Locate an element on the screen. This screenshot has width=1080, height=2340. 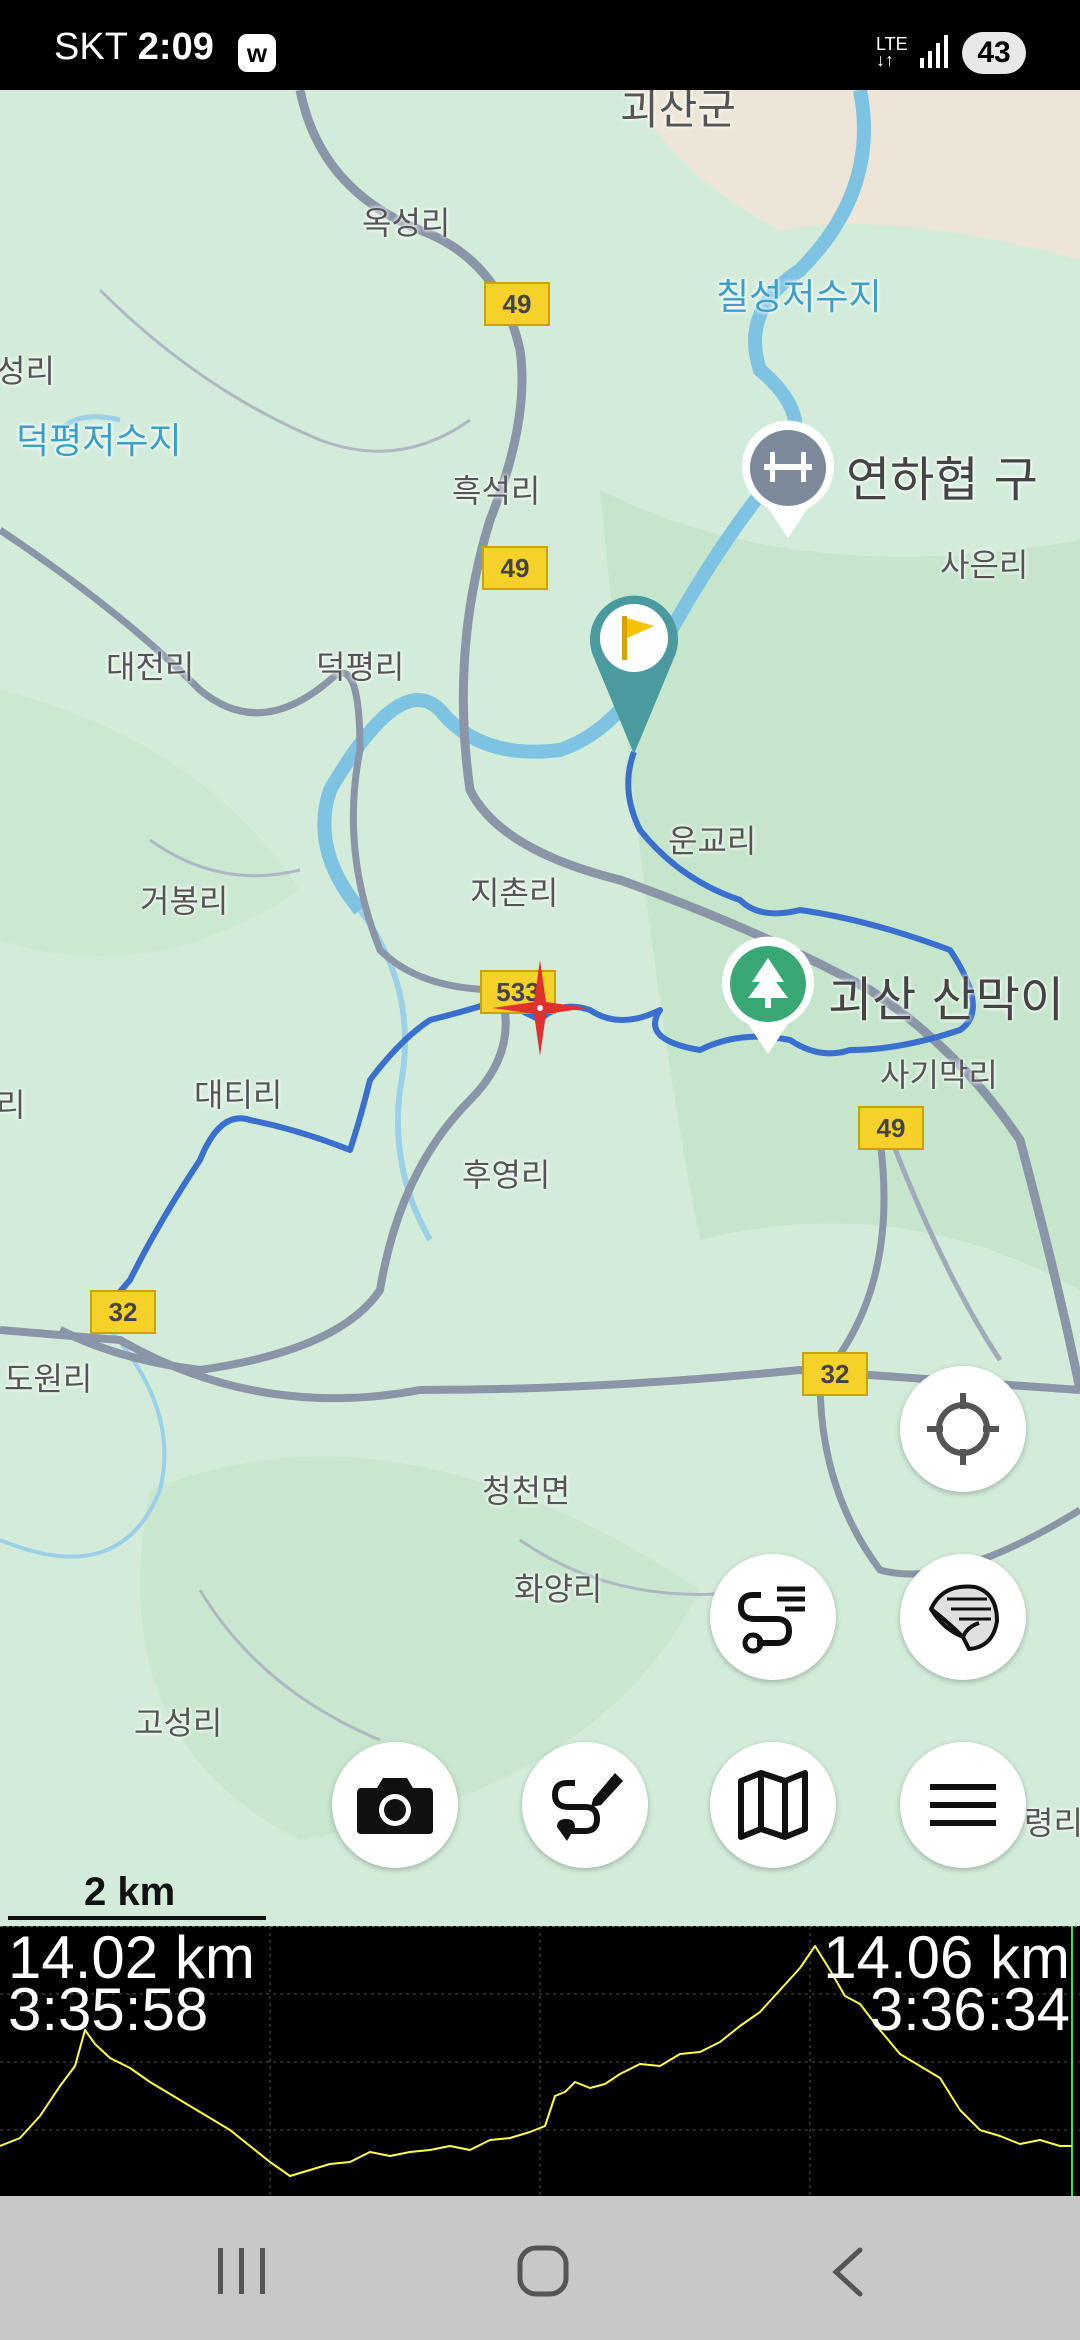
route-edit-button is located at coordinates (585, 1805).